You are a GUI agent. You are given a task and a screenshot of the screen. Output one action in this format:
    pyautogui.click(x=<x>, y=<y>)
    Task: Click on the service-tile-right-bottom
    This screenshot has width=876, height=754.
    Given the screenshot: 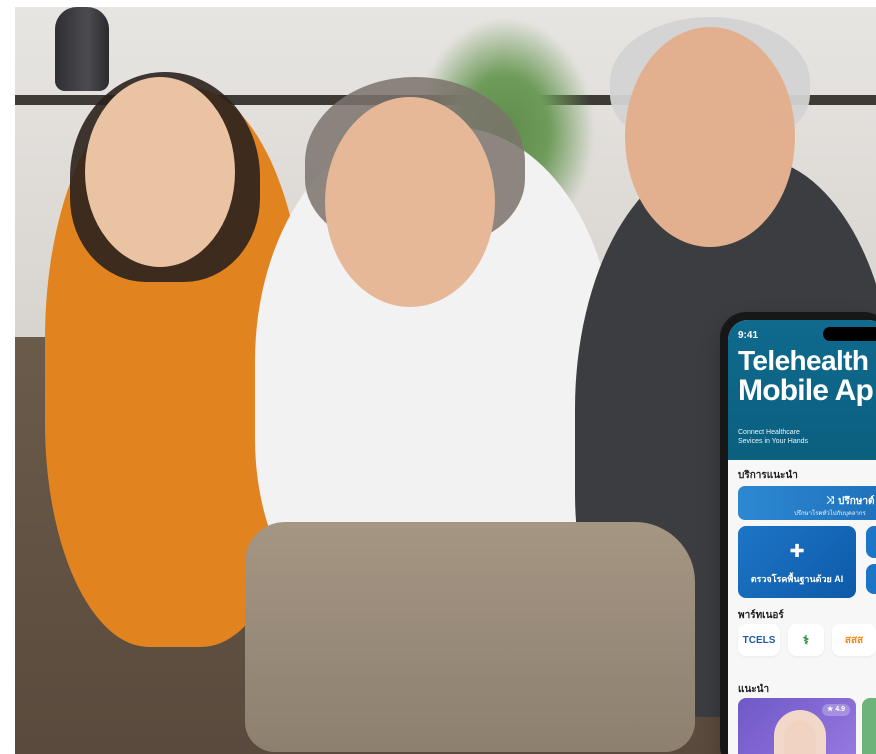 What is the action you would take?
    pyautogui.click(x=871, y=579)
    